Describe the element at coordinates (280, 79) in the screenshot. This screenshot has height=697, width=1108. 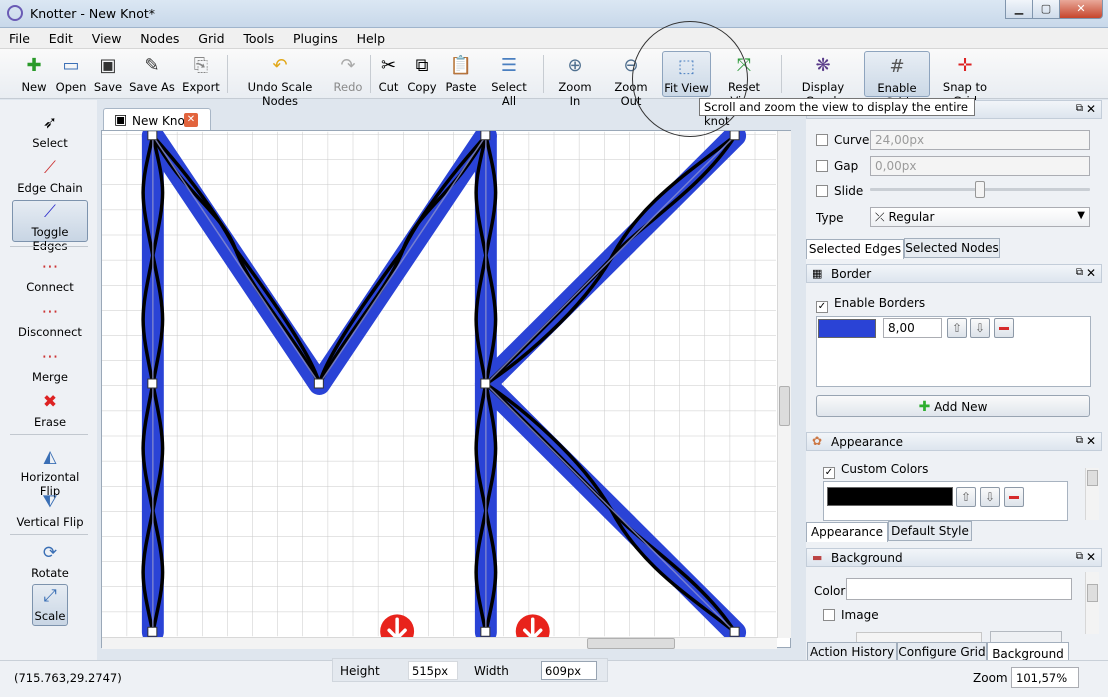
I see `undo-button: ↶ Undo Scale Nodes` at that location.